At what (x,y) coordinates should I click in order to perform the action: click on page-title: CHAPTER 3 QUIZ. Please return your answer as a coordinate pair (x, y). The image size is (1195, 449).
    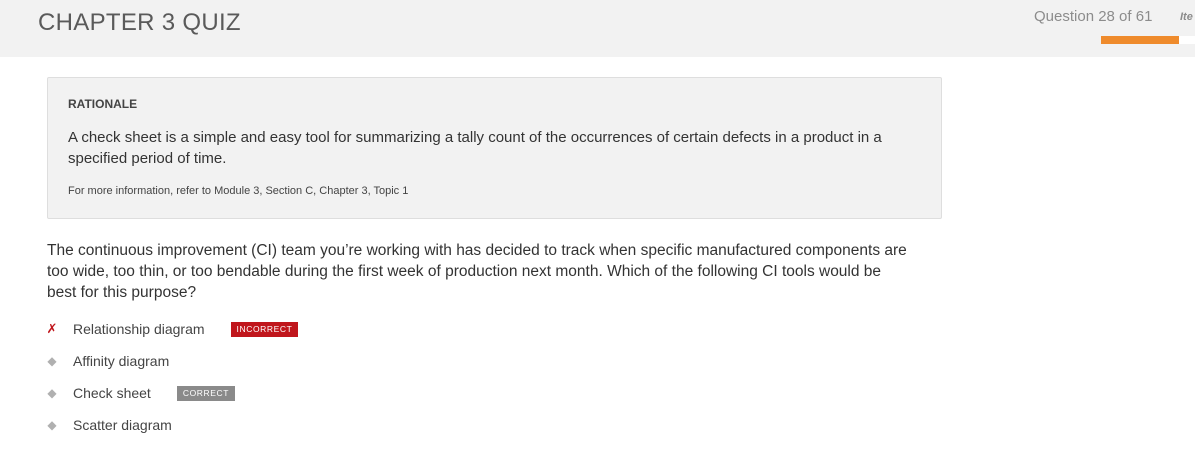
    Looking at the image, I should click on (139, 22).